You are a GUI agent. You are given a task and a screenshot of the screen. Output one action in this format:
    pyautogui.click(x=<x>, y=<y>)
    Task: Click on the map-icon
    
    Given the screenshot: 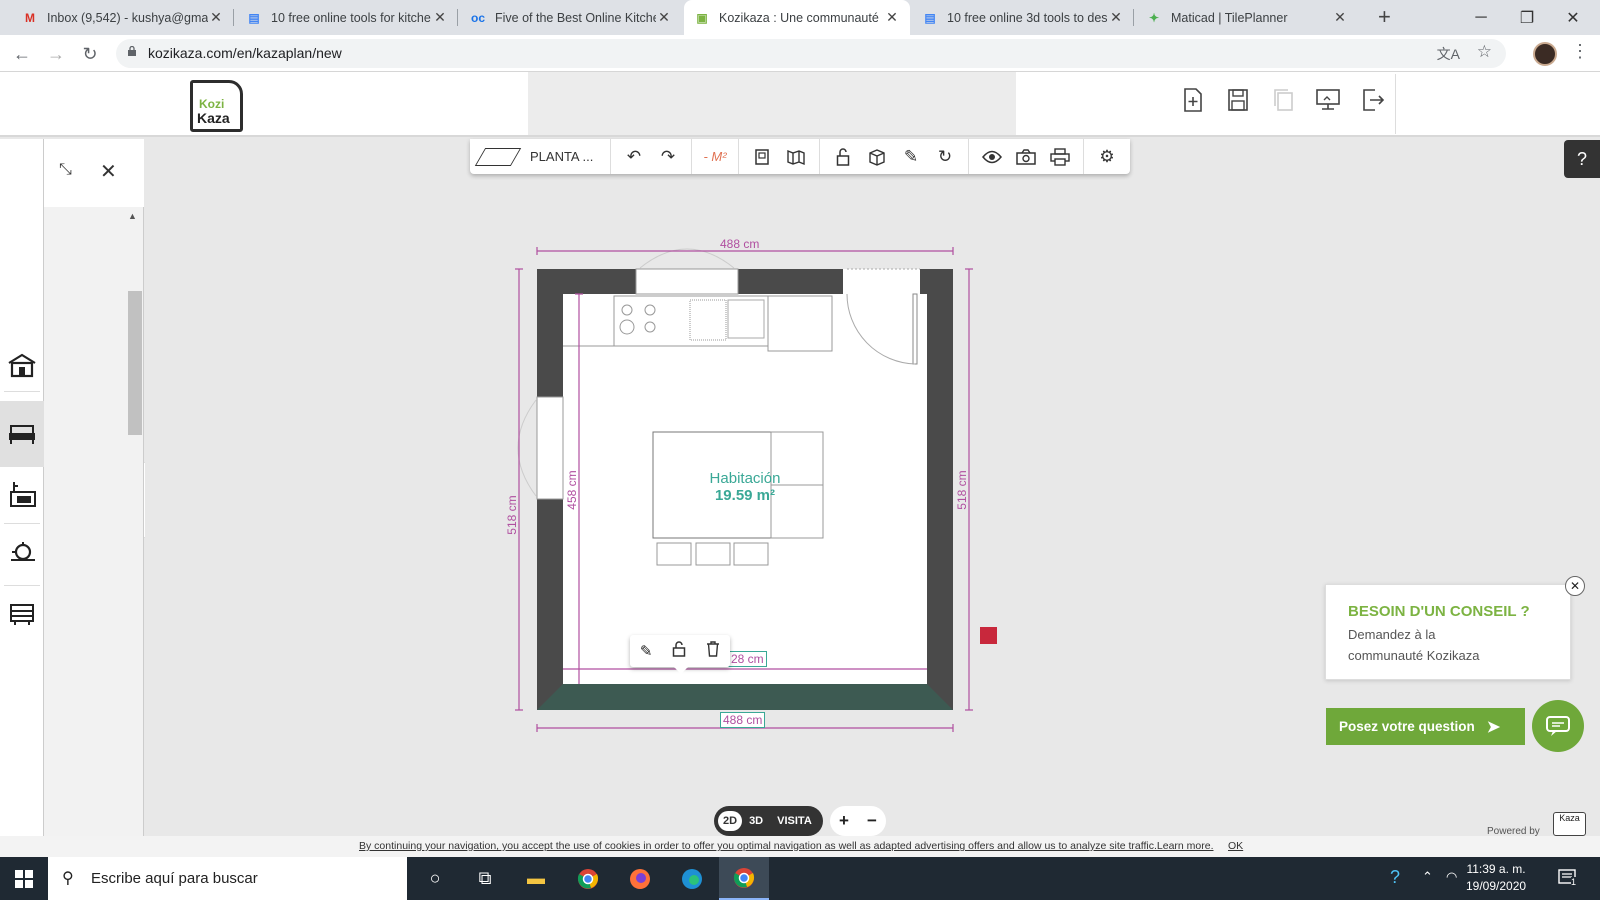 What is the action you would take?
    pyautogui.click(x=796, y=157)
    